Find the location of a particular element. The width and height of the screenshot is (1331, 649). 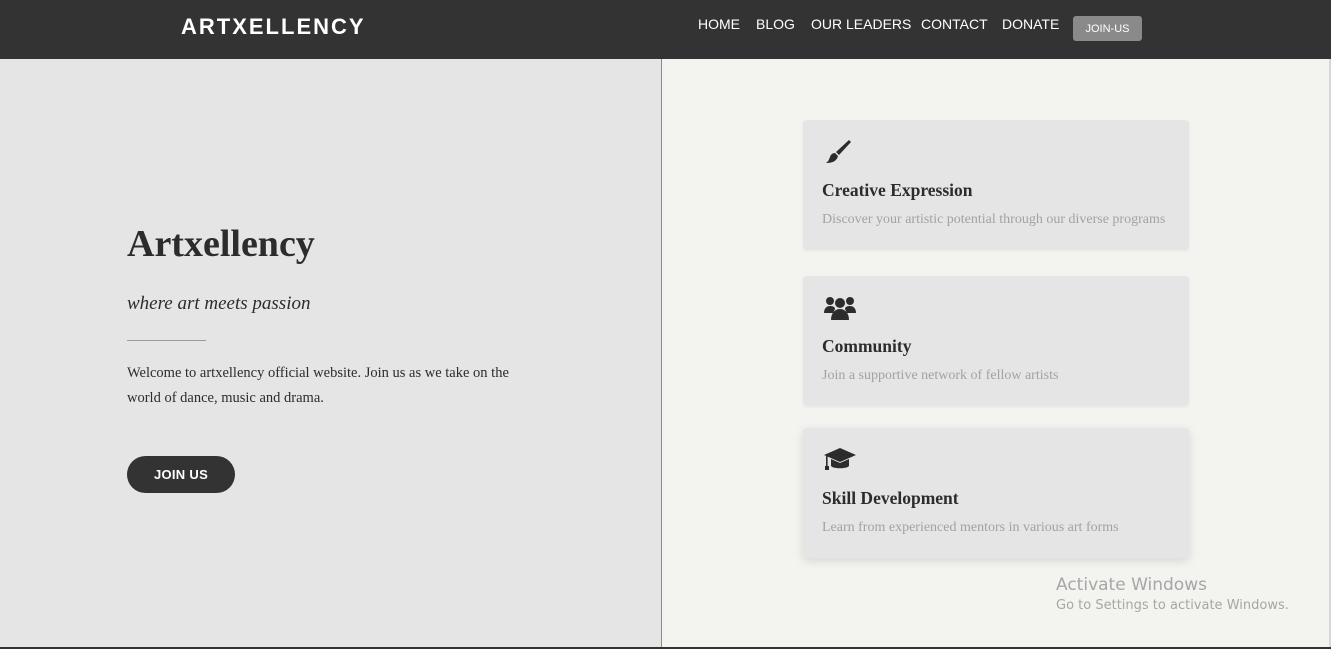

hero-title: Artxellency is located at coordinates (221, 244).